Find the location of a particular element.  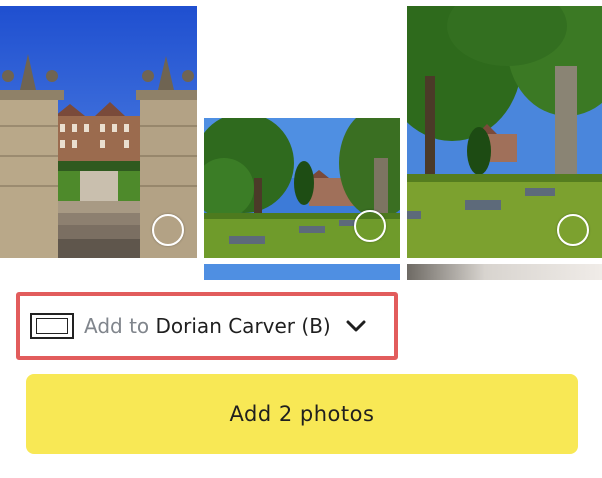

album-selector-text: Add to Dorian Carver (B) is located at coordinates (207, 326).